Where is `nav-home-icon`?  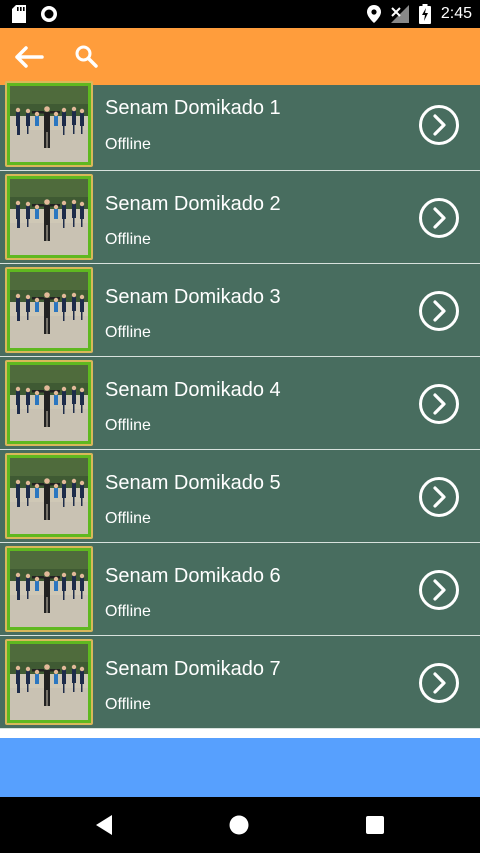
nav-home-icon is located at coordinates (239, 825).